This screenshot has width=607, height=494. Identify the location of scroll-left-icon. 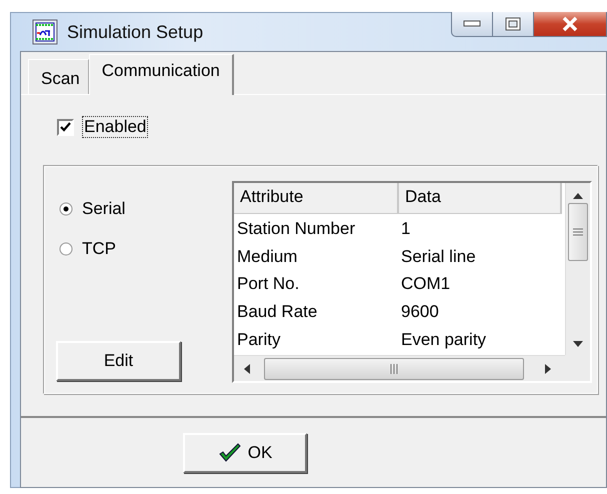
(247, 369).